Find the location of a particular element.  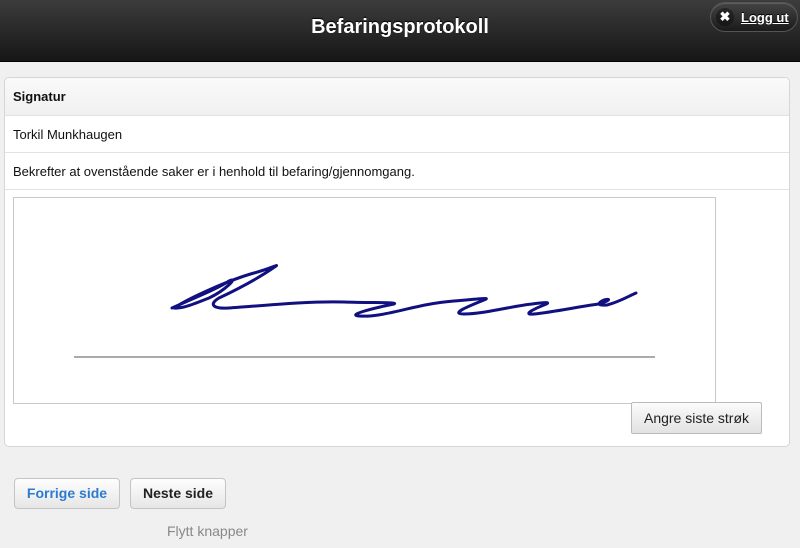

page-title: Befaringsprotokoll is located at coordinates (400, 27).